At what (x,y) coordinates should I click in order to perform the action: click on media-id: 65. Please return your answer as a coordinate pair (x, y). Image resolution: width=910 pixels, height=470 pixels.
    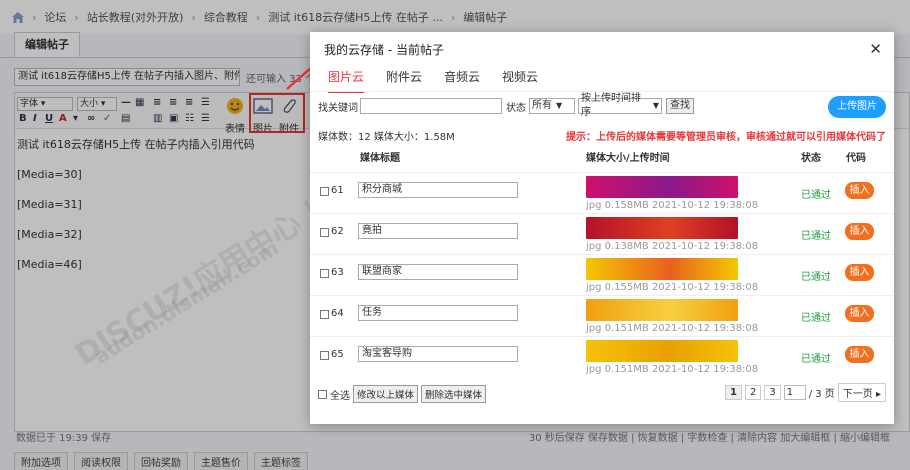
    Looking at the image, I should click on (337, 354).